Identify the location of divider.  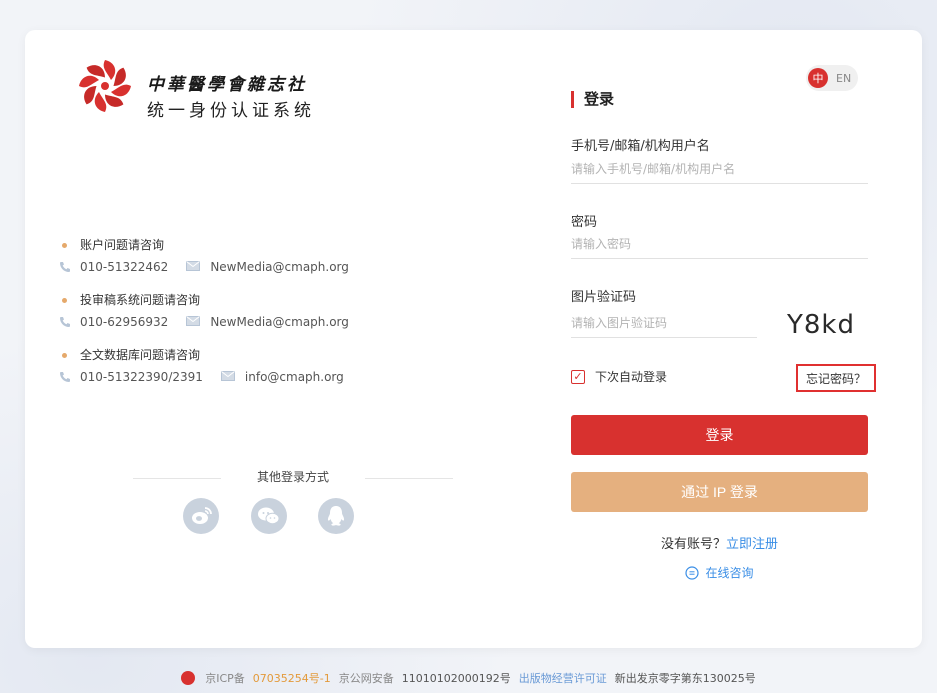
(409, 478).